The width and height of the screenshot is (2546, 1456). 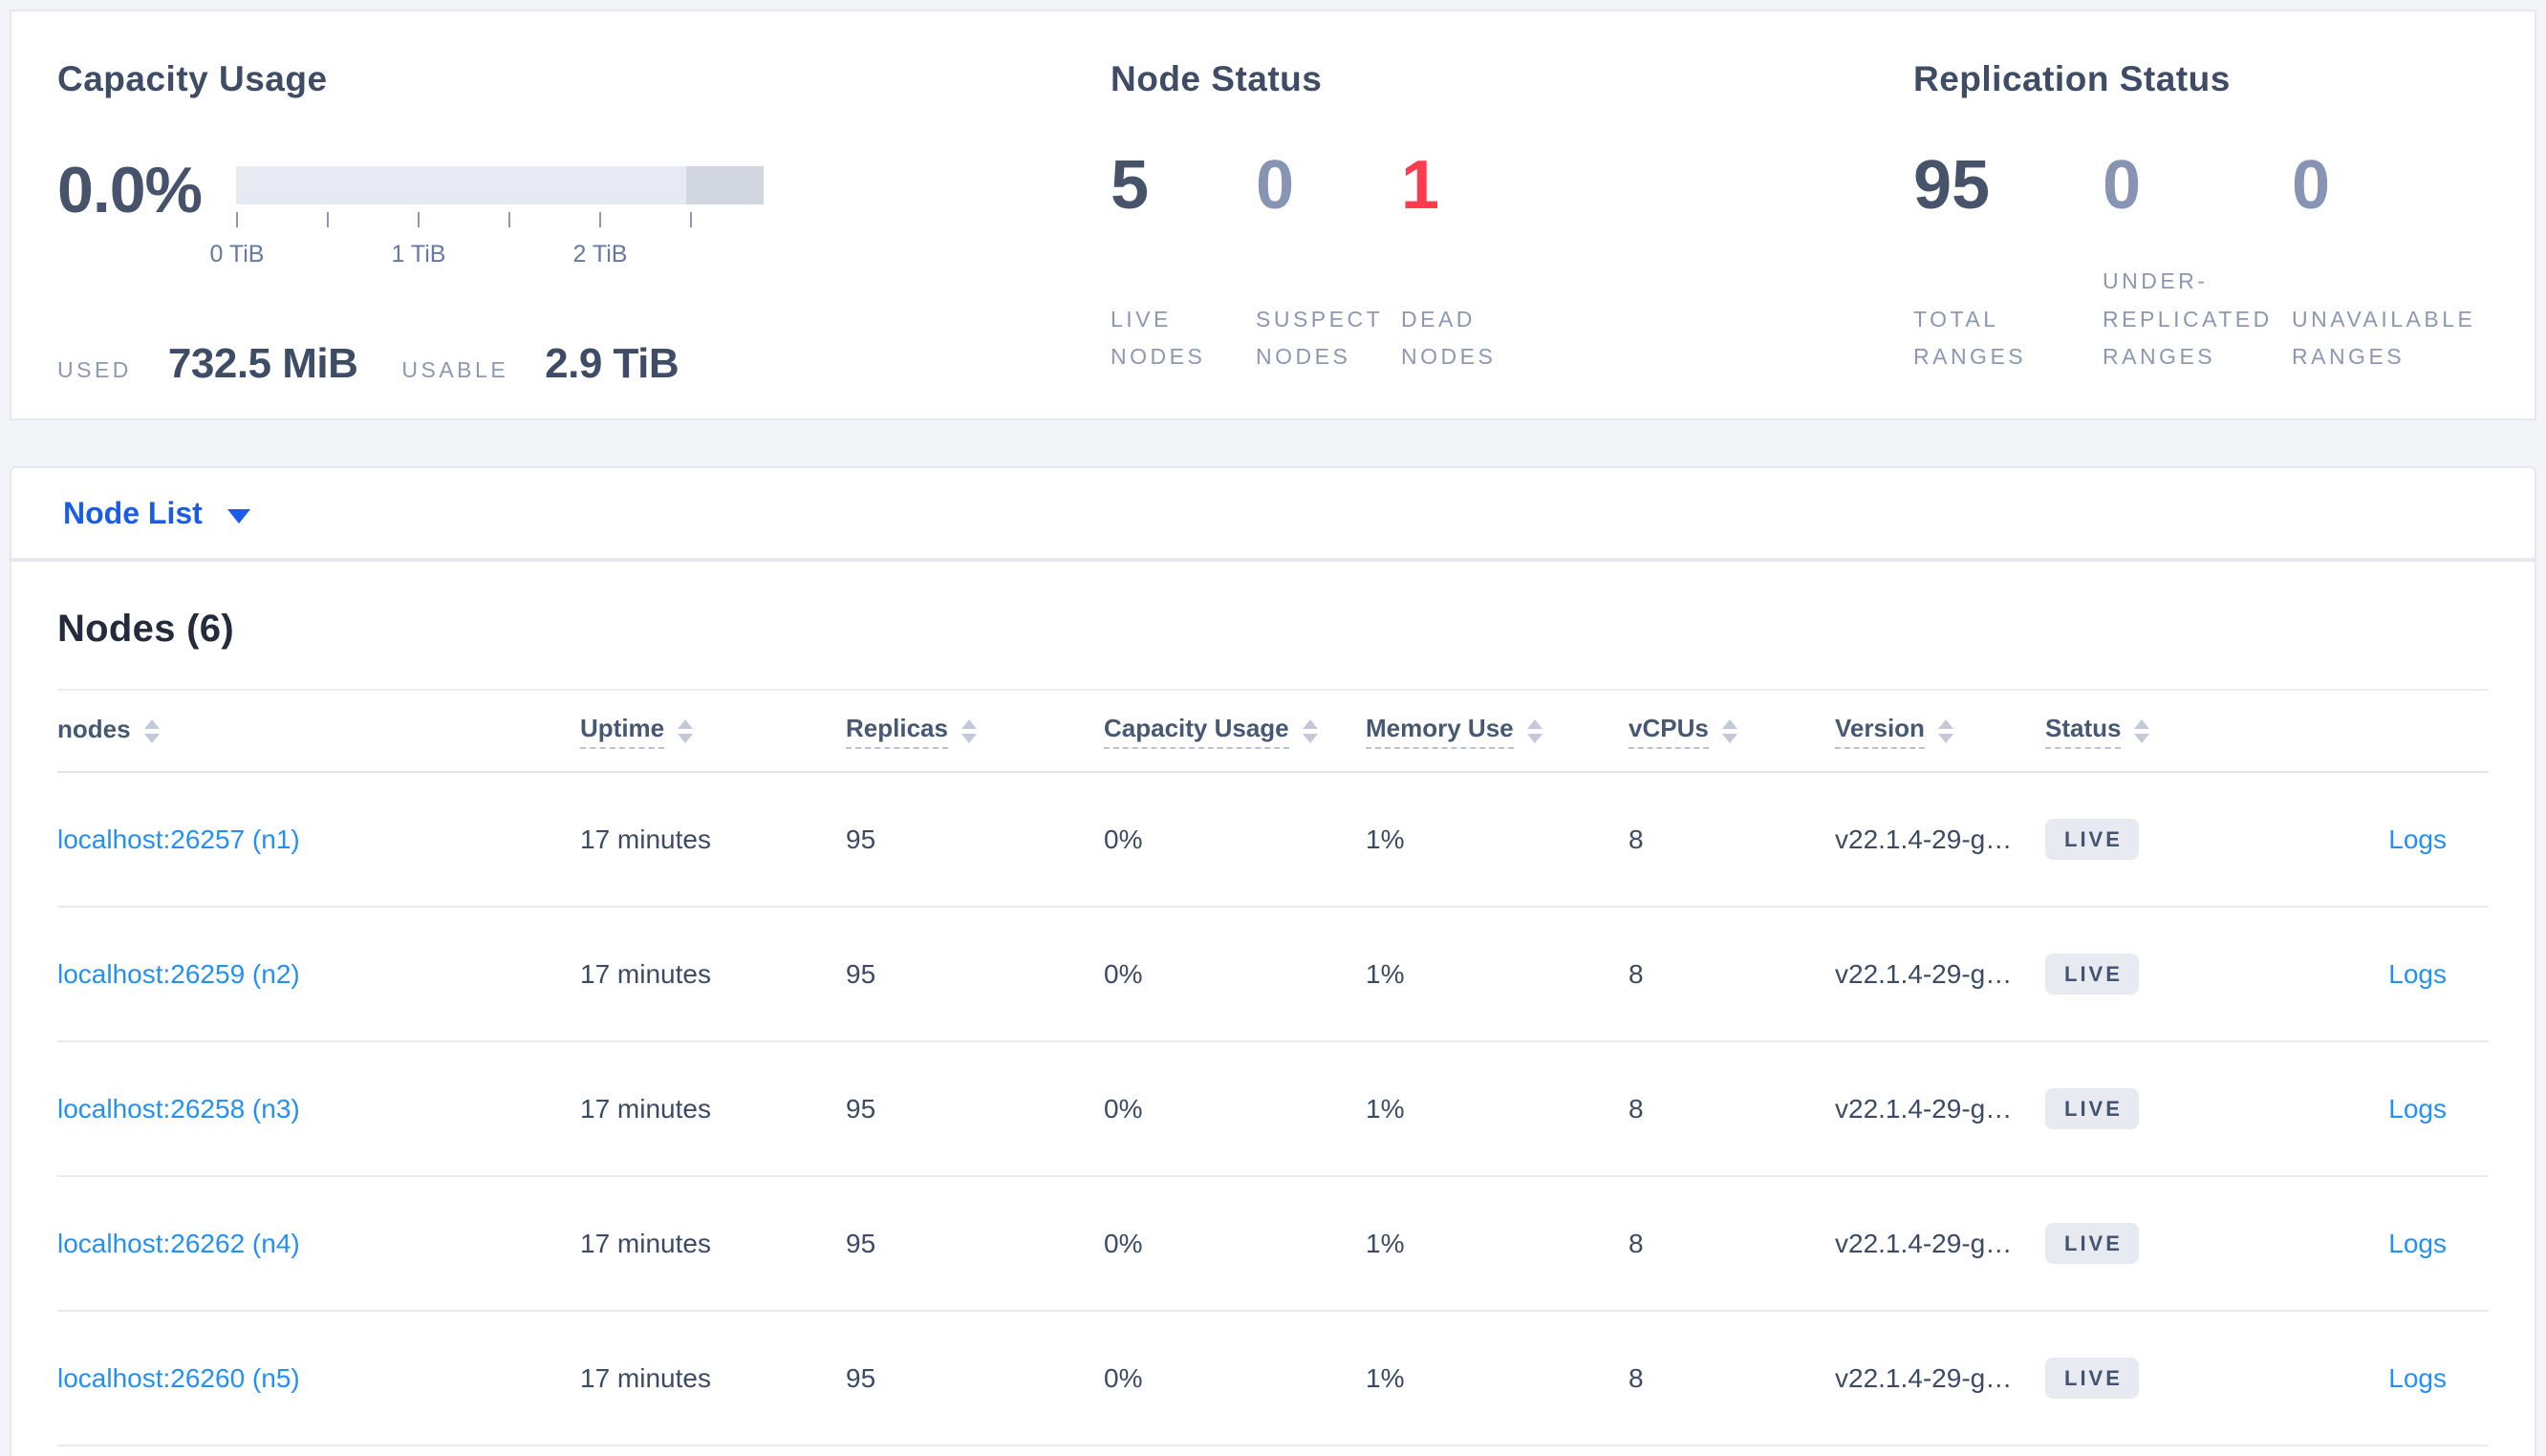 What do you see at coordinates (178, 974) in the screenshot?
I see `node-link: localhost:26259 (n2)` at bounding box center [178, 974].